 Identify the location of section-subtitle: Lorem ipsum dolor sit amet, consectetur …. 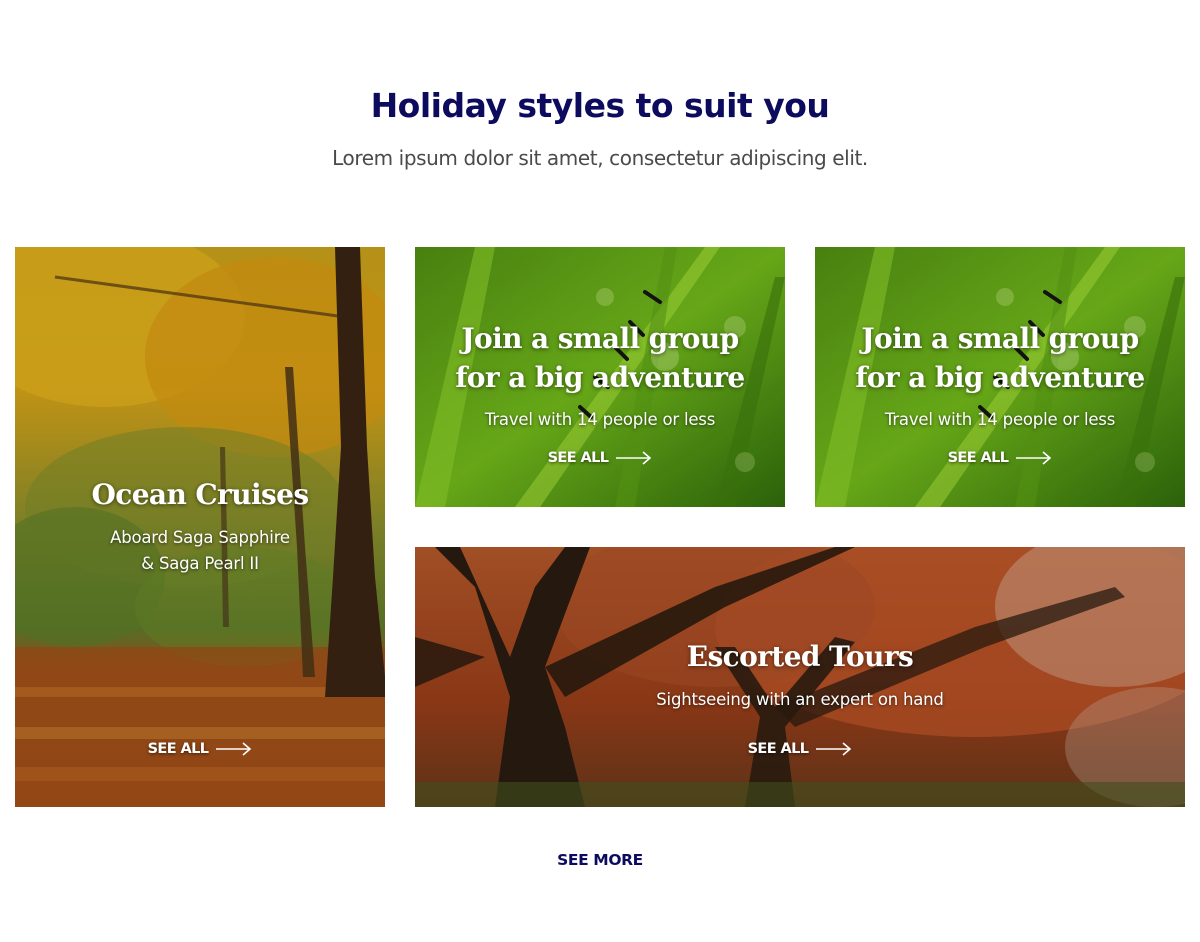
(600, 158).